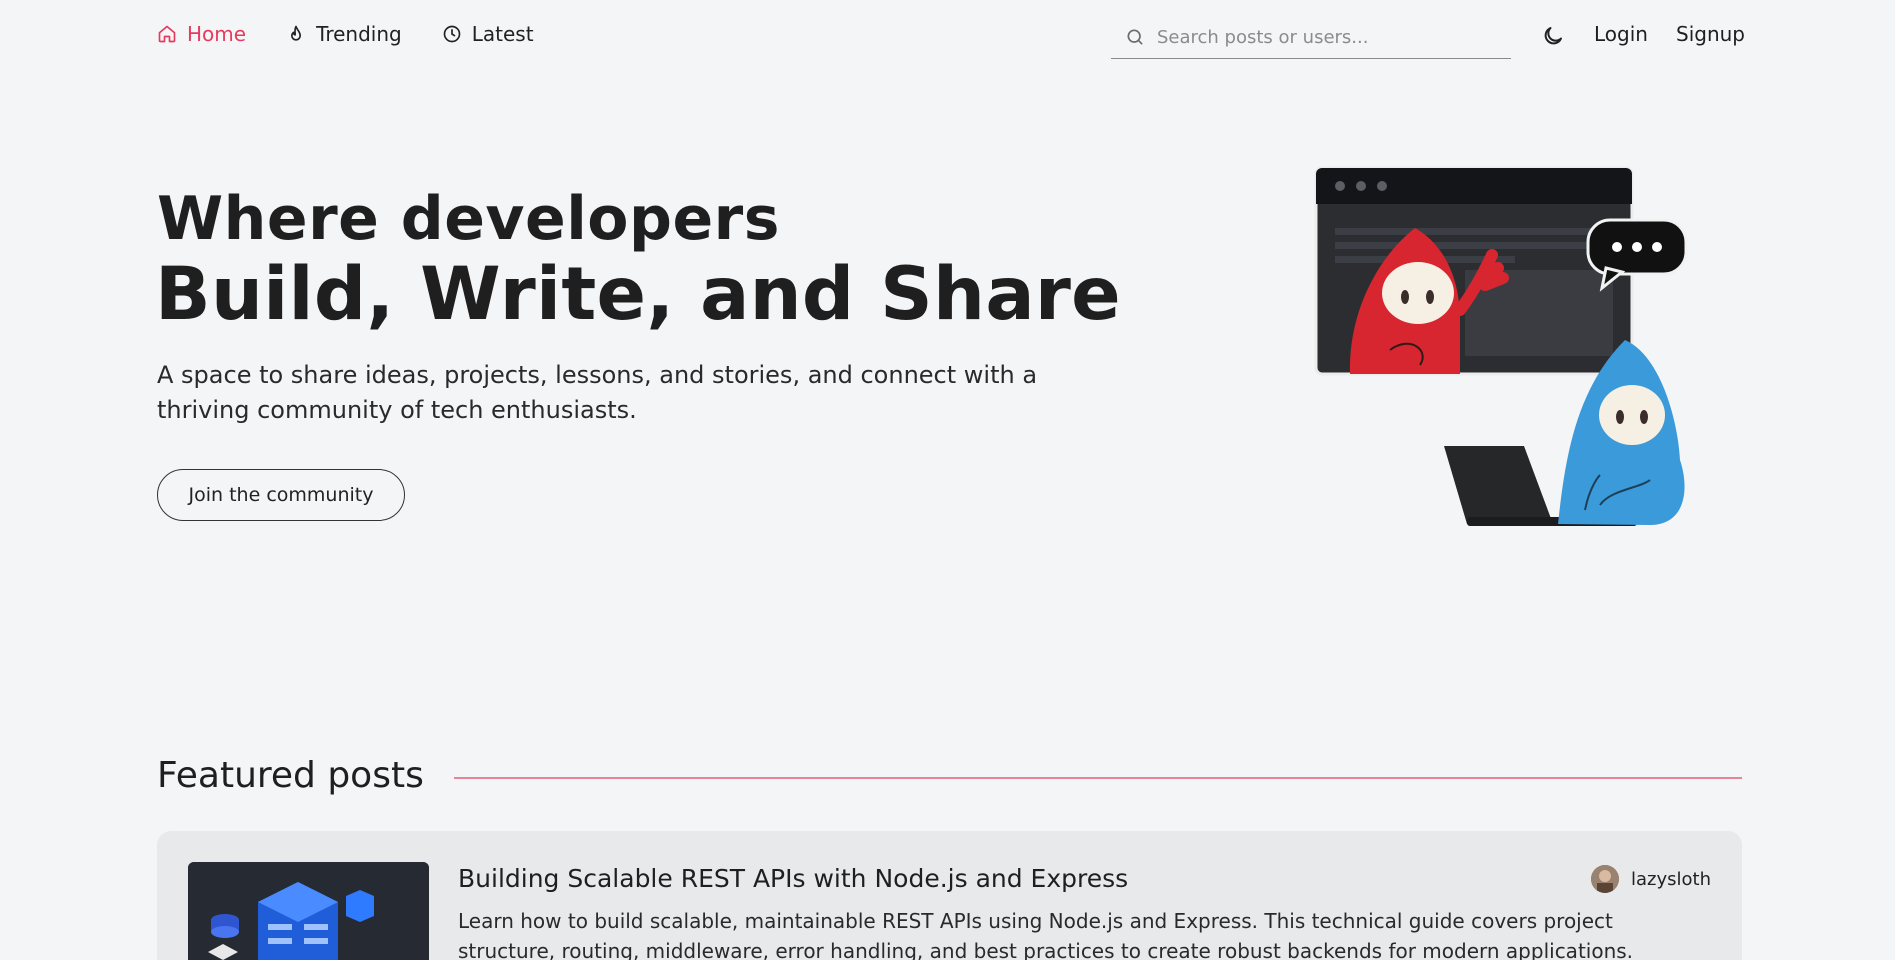  What do you see at coordinates (167, 34) in the screenshot?
I see `home-icon` at bounding box center [167, 34].